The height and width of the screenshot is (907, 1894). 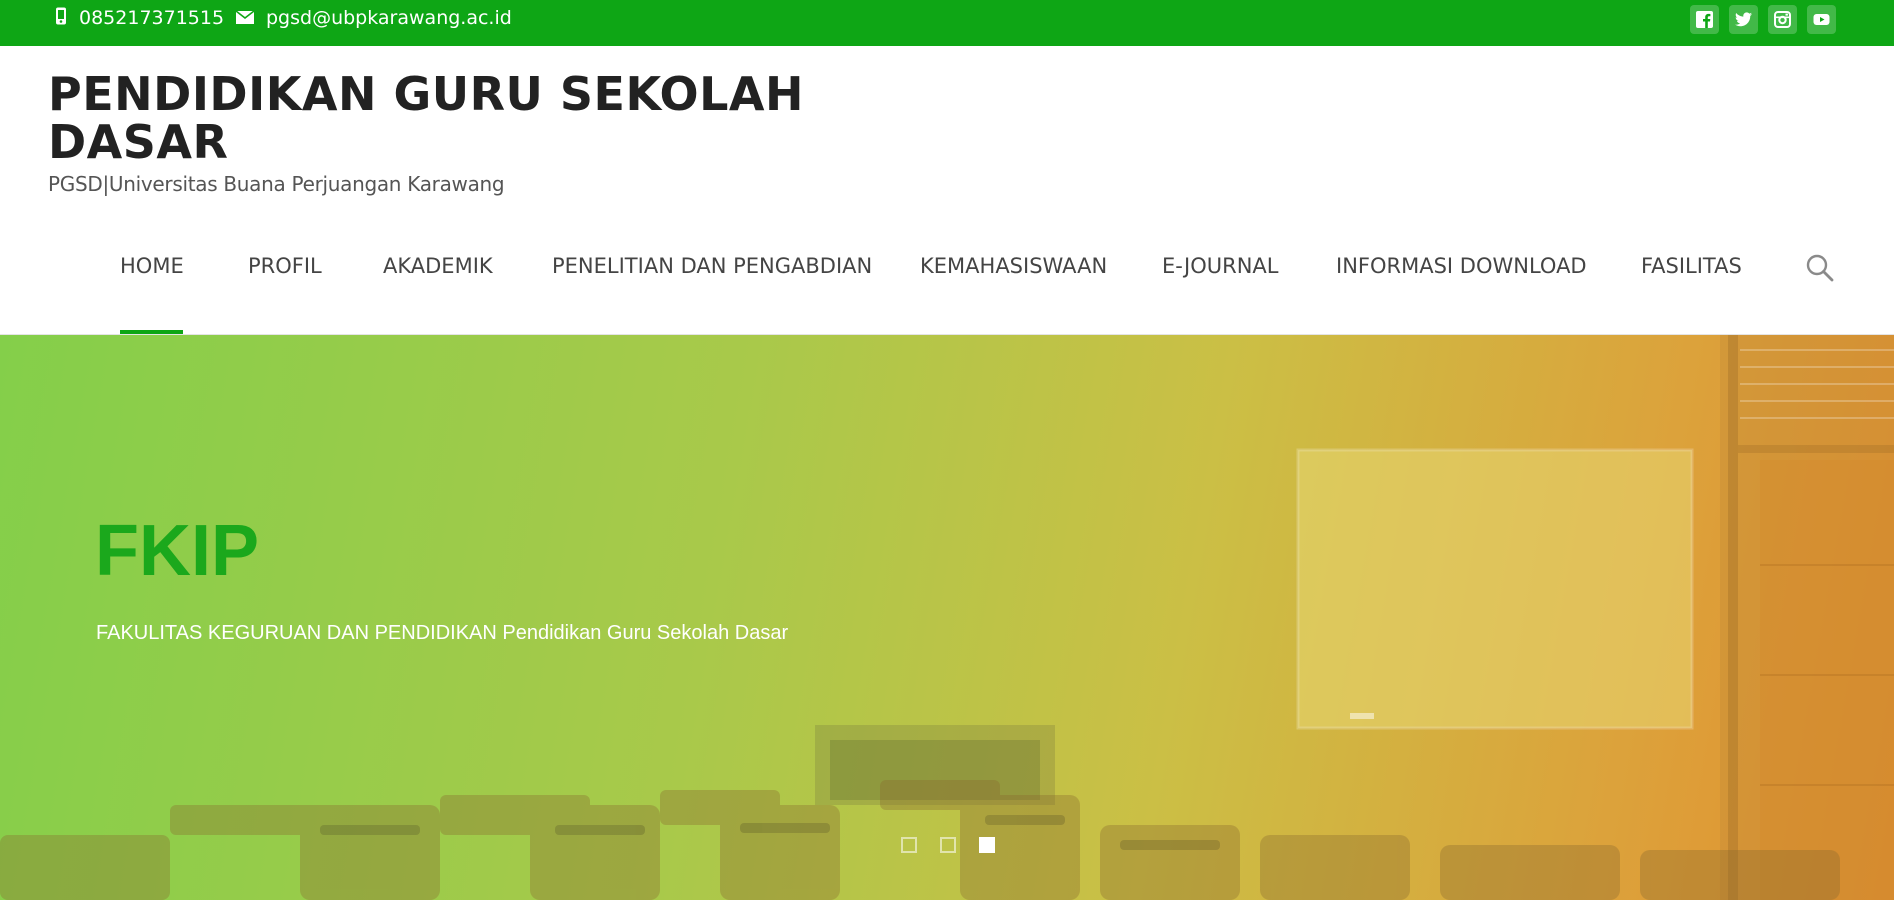 What do you see at coordinates (177, 551) in the screenshot?
I see `hero-title: FKIP` at bounding box center [177, 551].